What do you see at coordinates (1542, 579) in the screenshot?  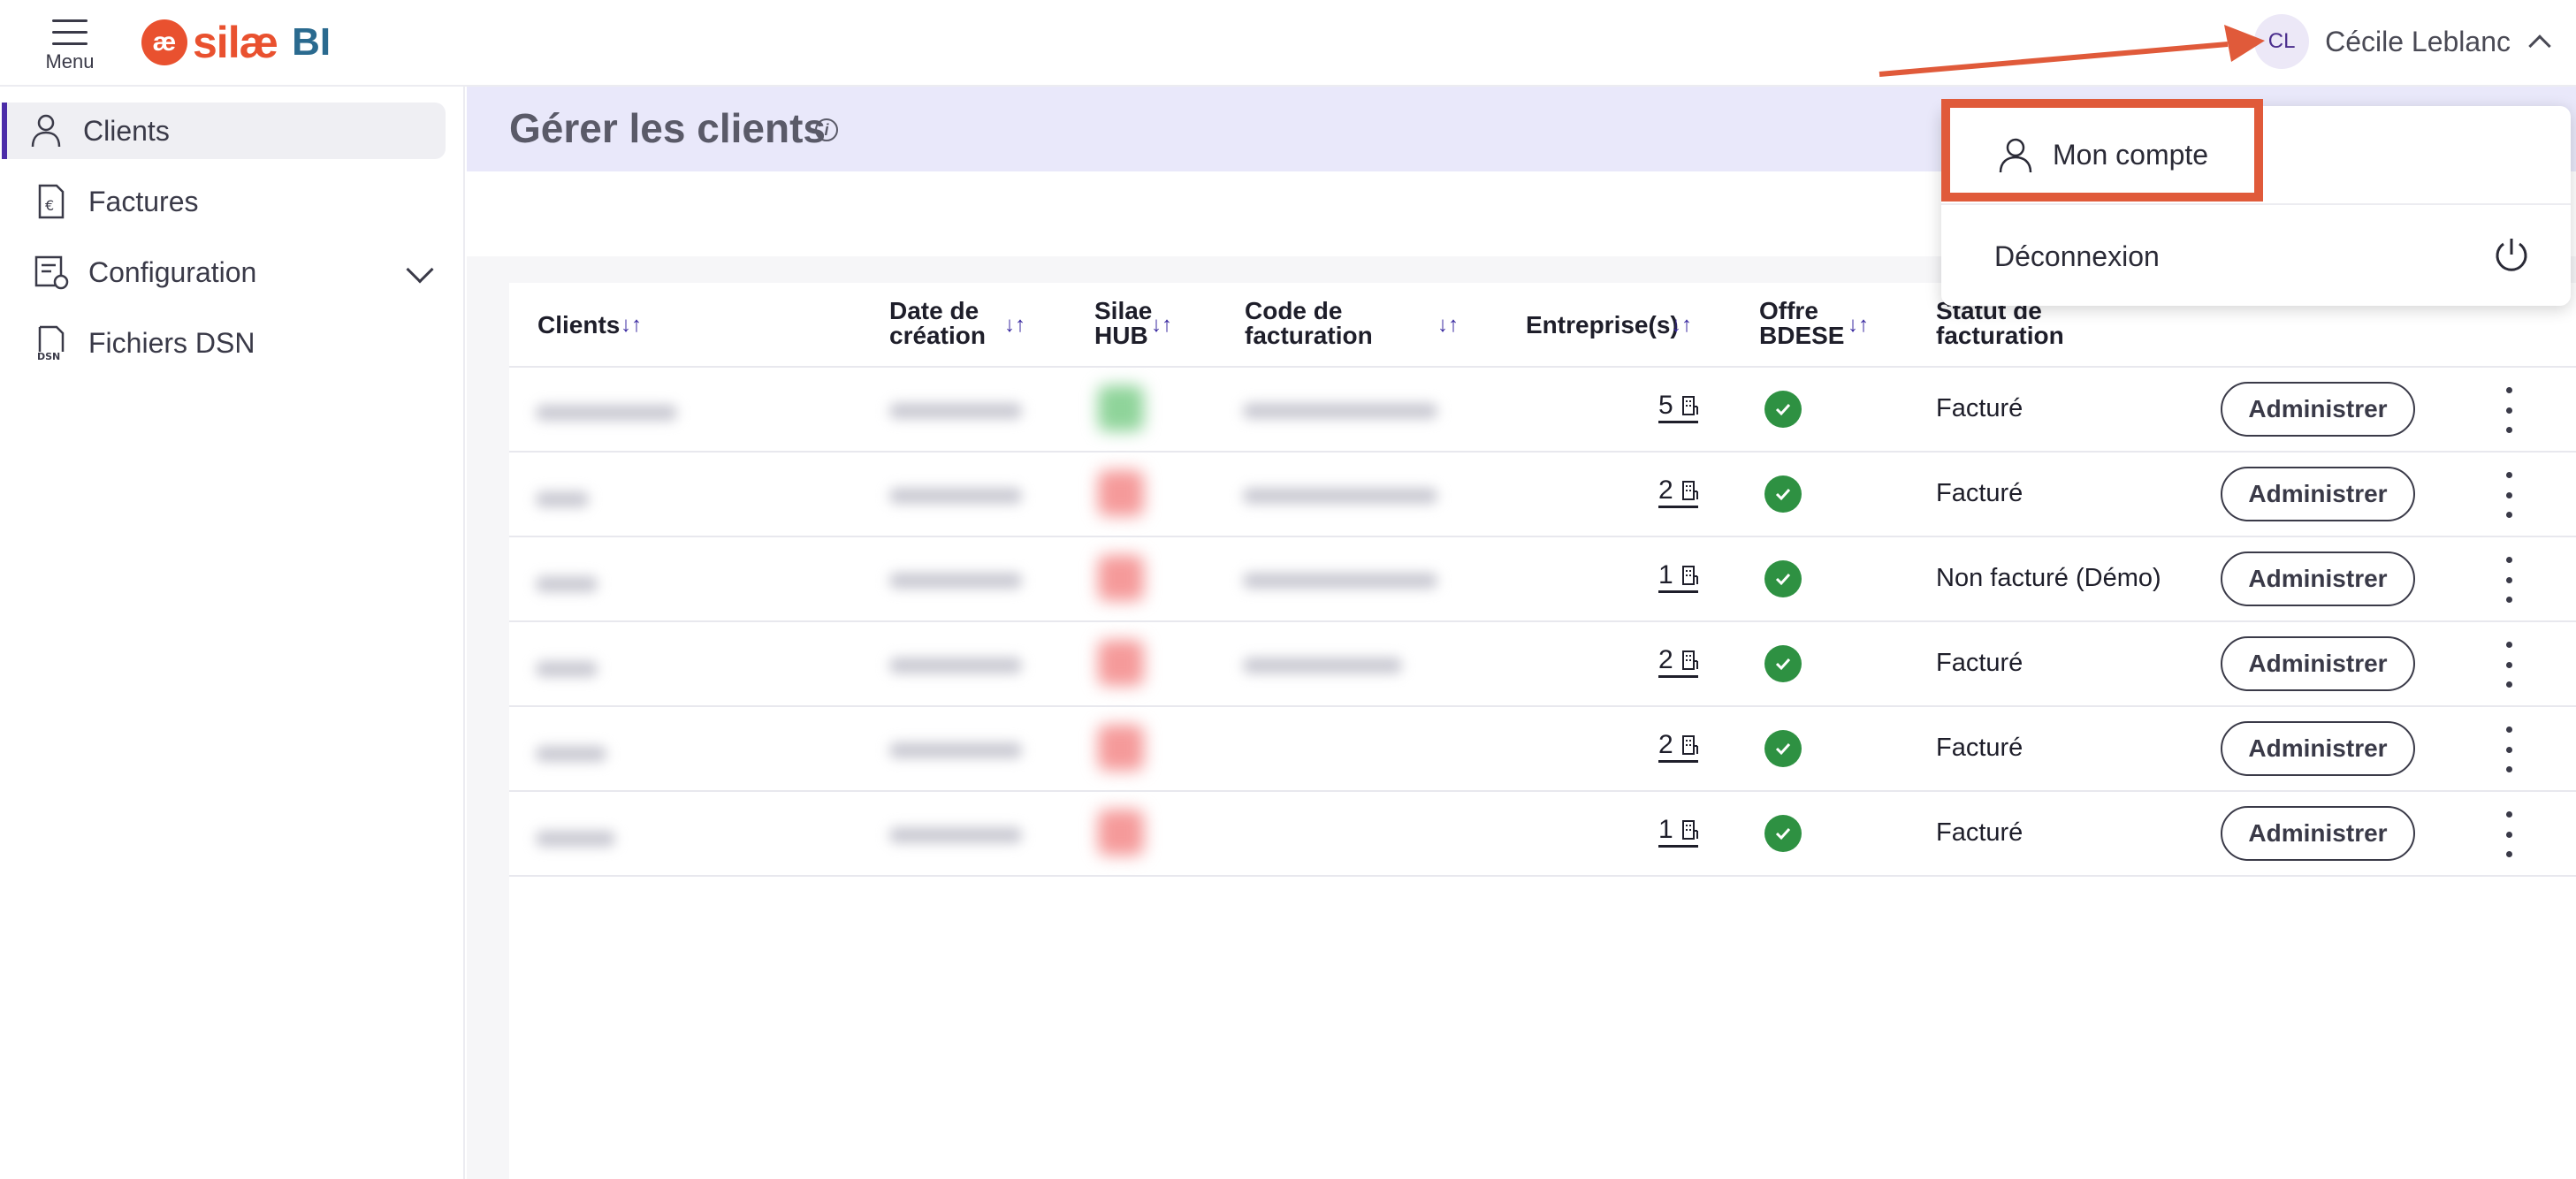 I see `table-row: 1 Non facturé (Démo) Administrer` at bounding box center [1542, 579].